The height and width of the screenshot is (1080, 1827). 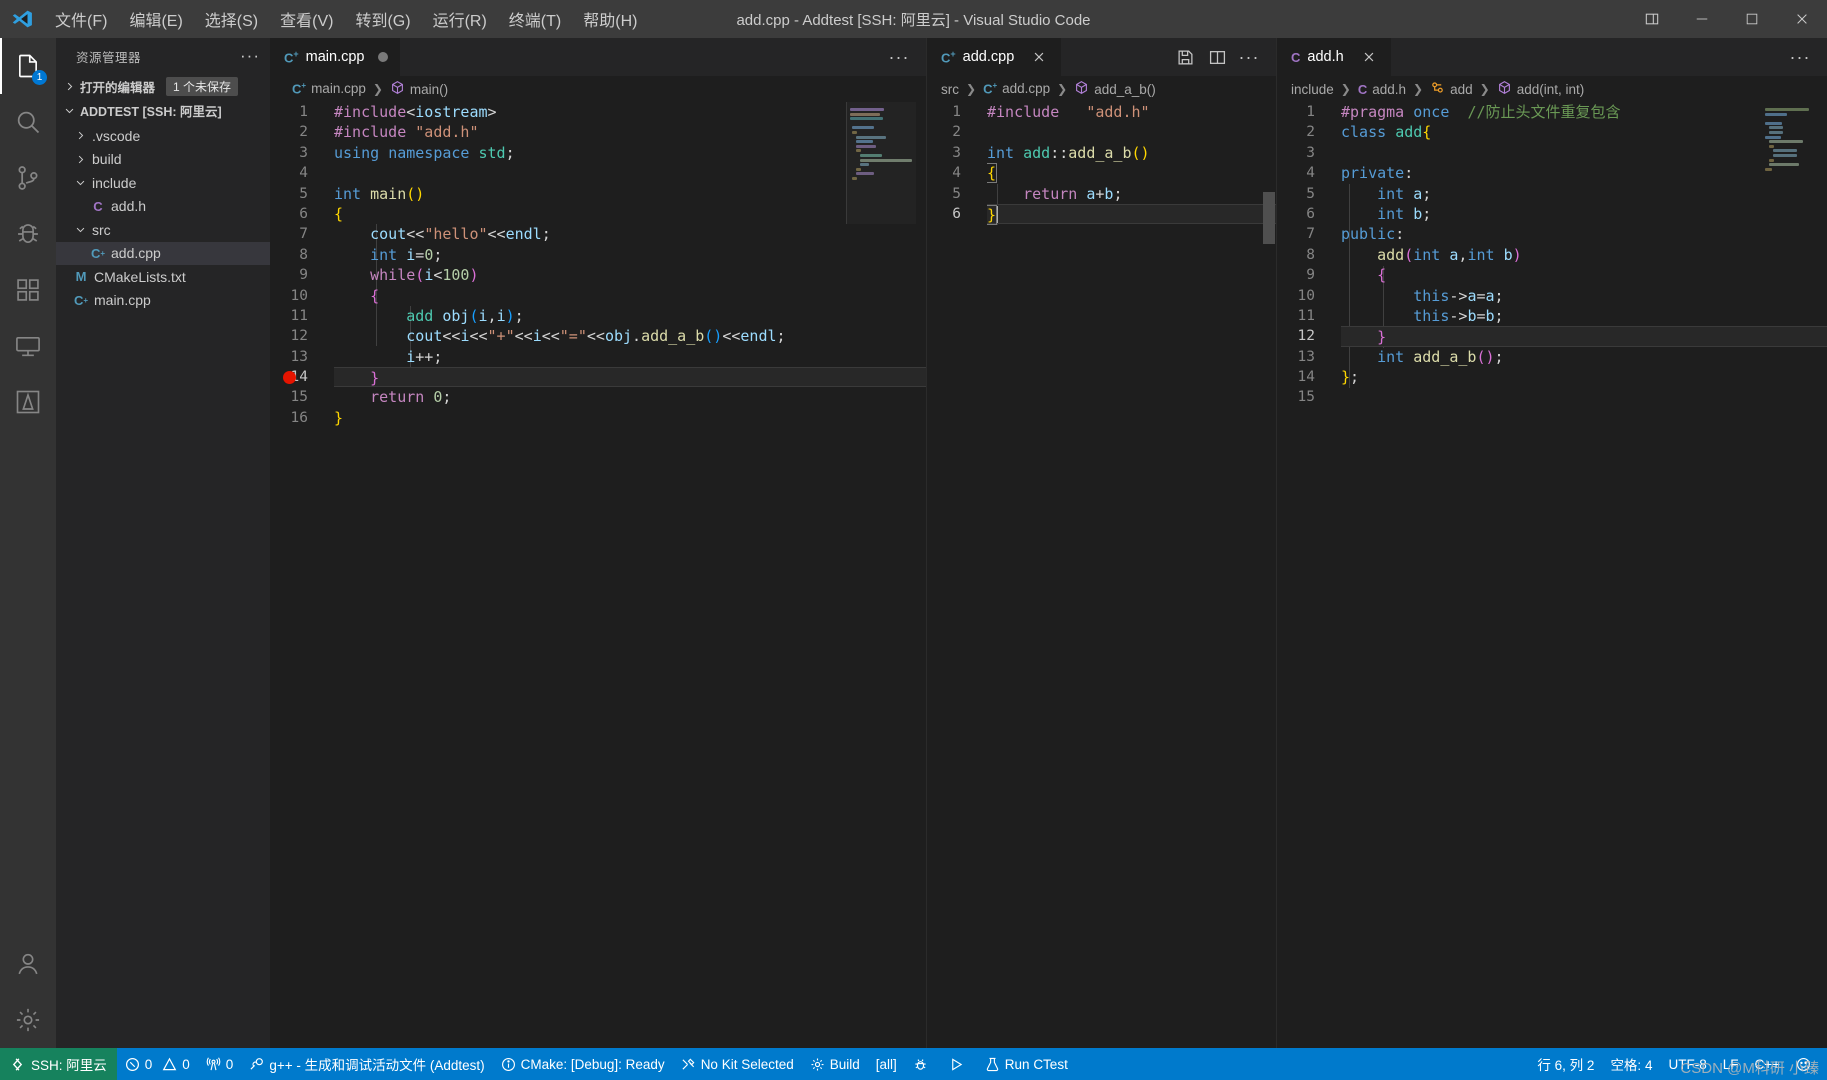 What do you see at coordinates (535, 19) in the screenshot?
I see `menu-terminal: 终端(T)` at bounding box center [535, 19].